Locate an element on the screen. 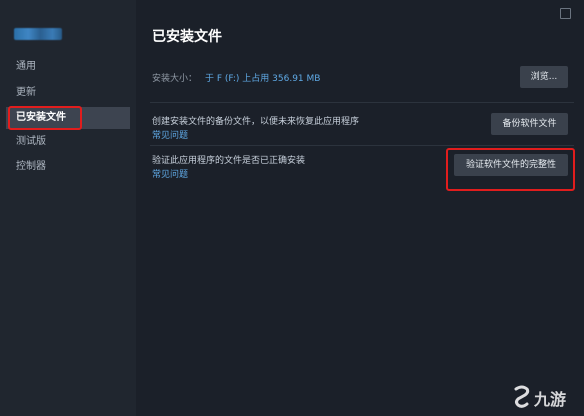  sidebar-item-betas: 测试版 is located at coordinates (68, 142).